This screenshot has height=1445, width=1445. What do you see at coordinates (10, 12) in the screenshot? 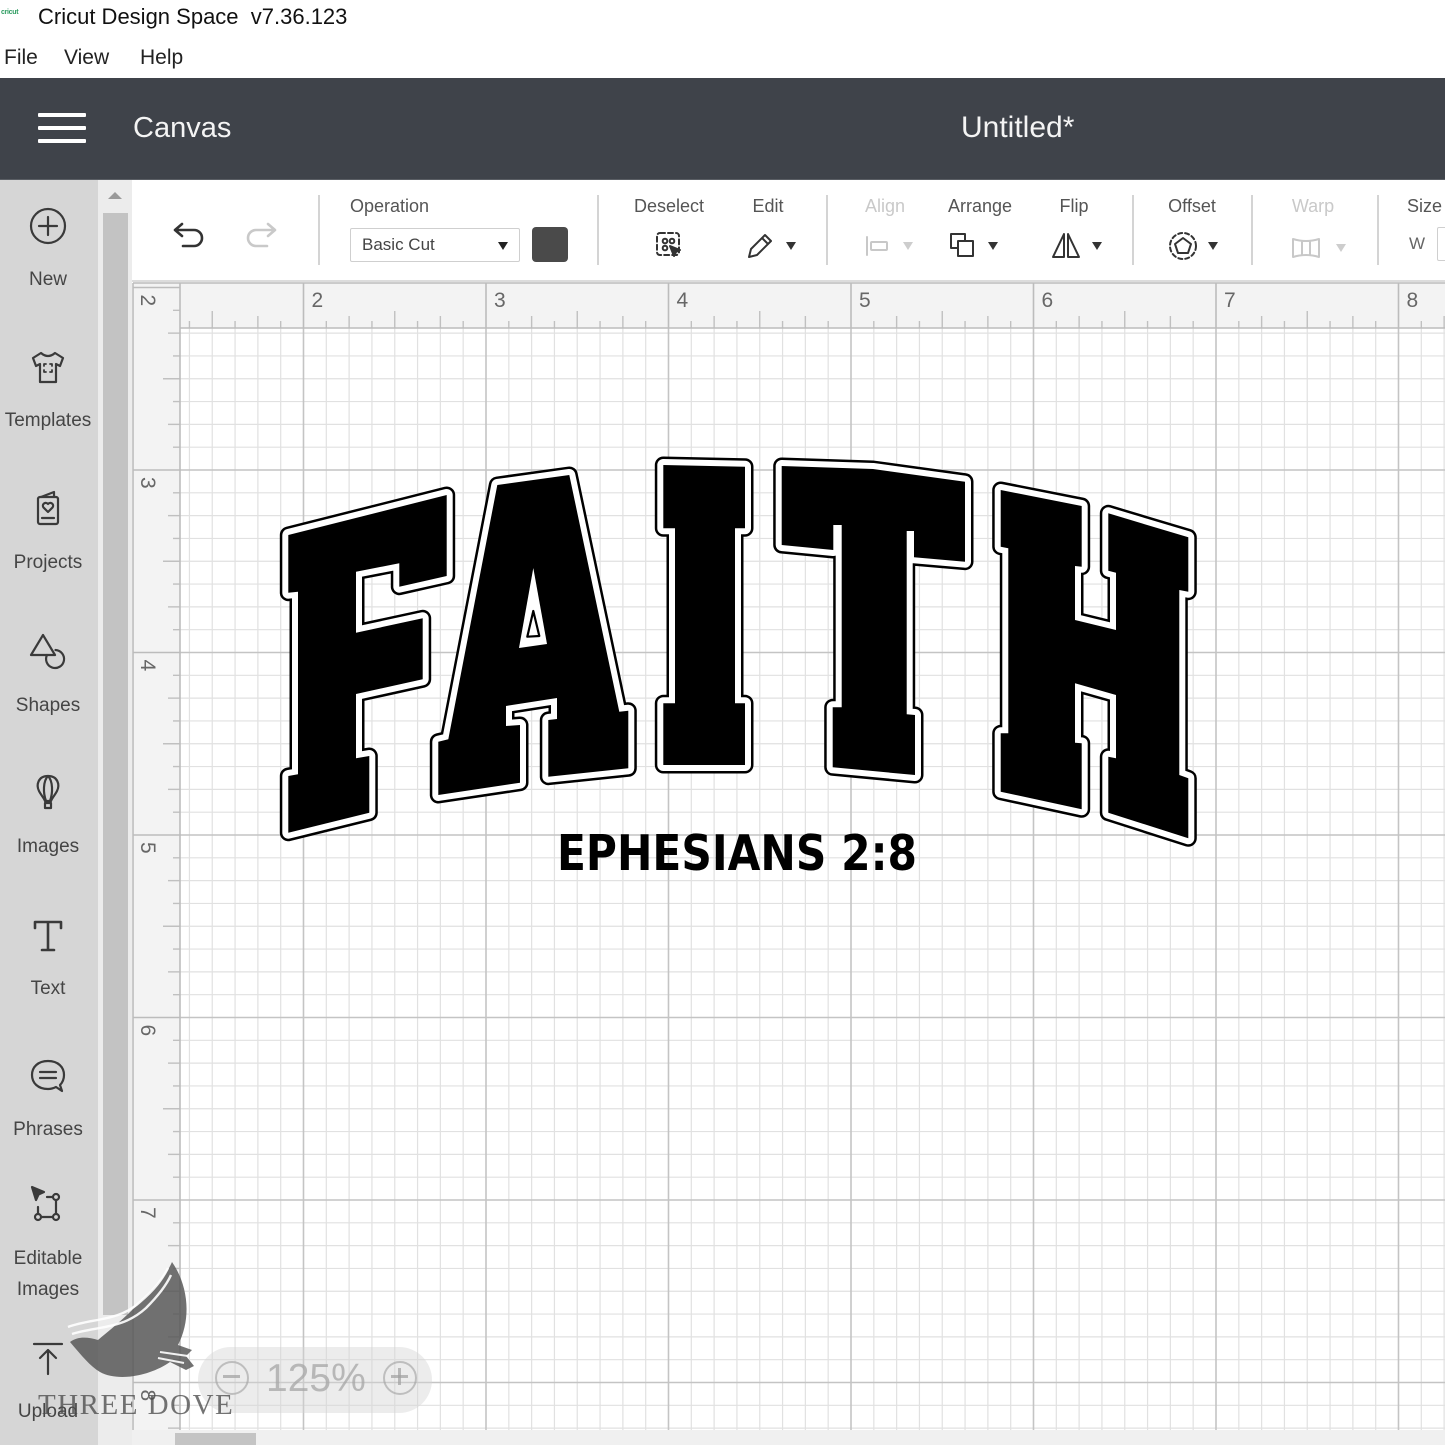
I see `app-logo: cricut` at bounding box center [10, 12].